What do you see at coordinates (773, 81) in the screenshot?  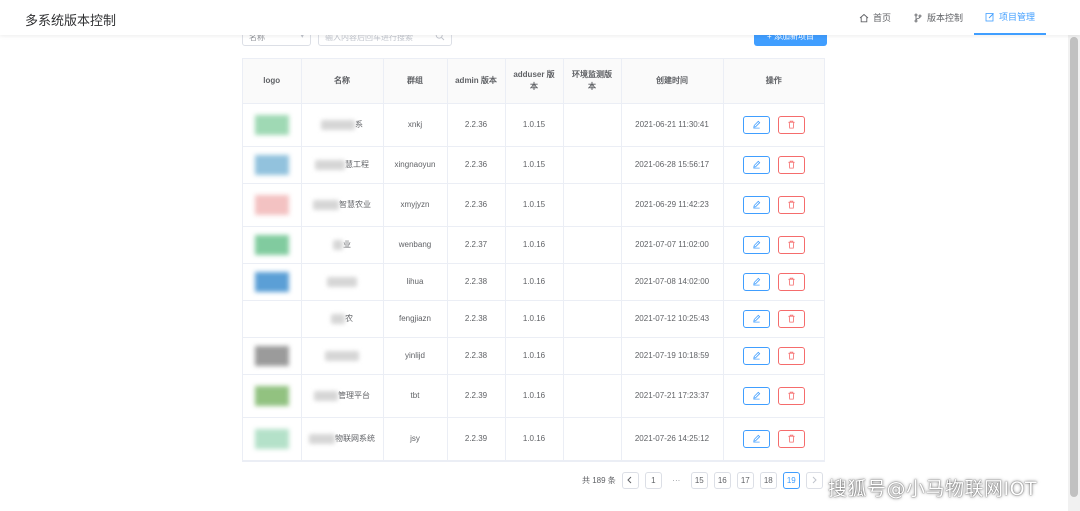 I see `column-header: 操作` at bounding box center [773, 81].